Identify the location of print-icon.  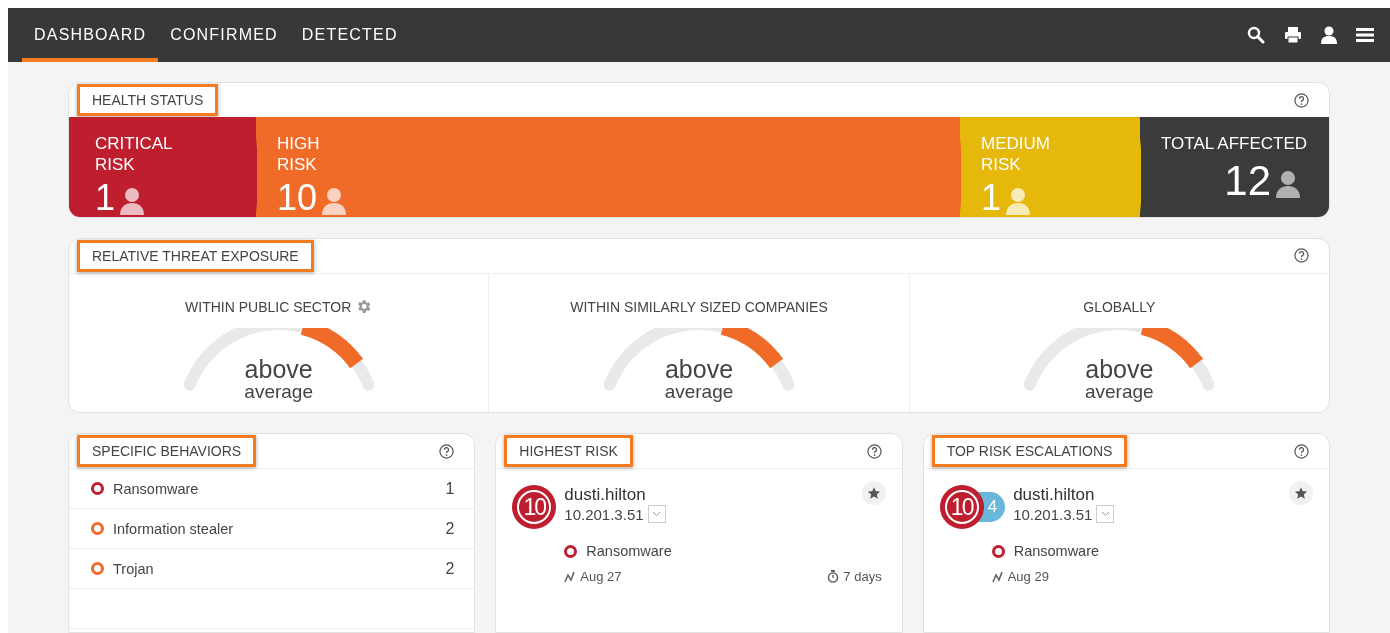
(1293, 35).